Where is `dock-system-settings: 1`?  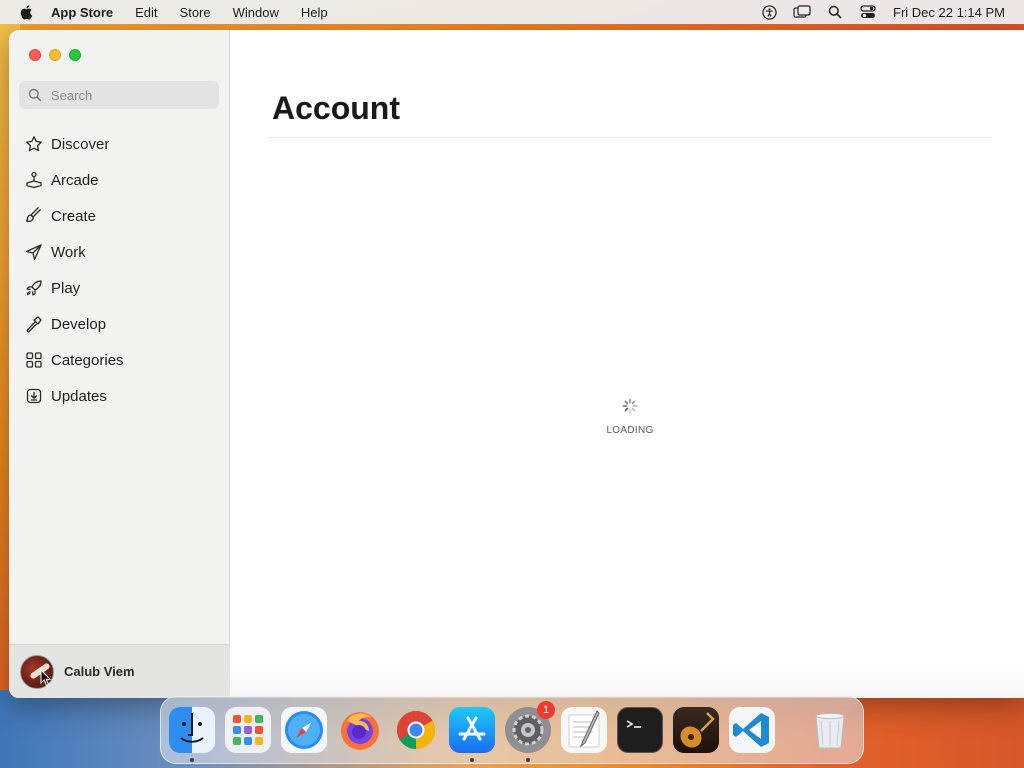
dock-system-settings: 1 is located at coordinates (530, 731).